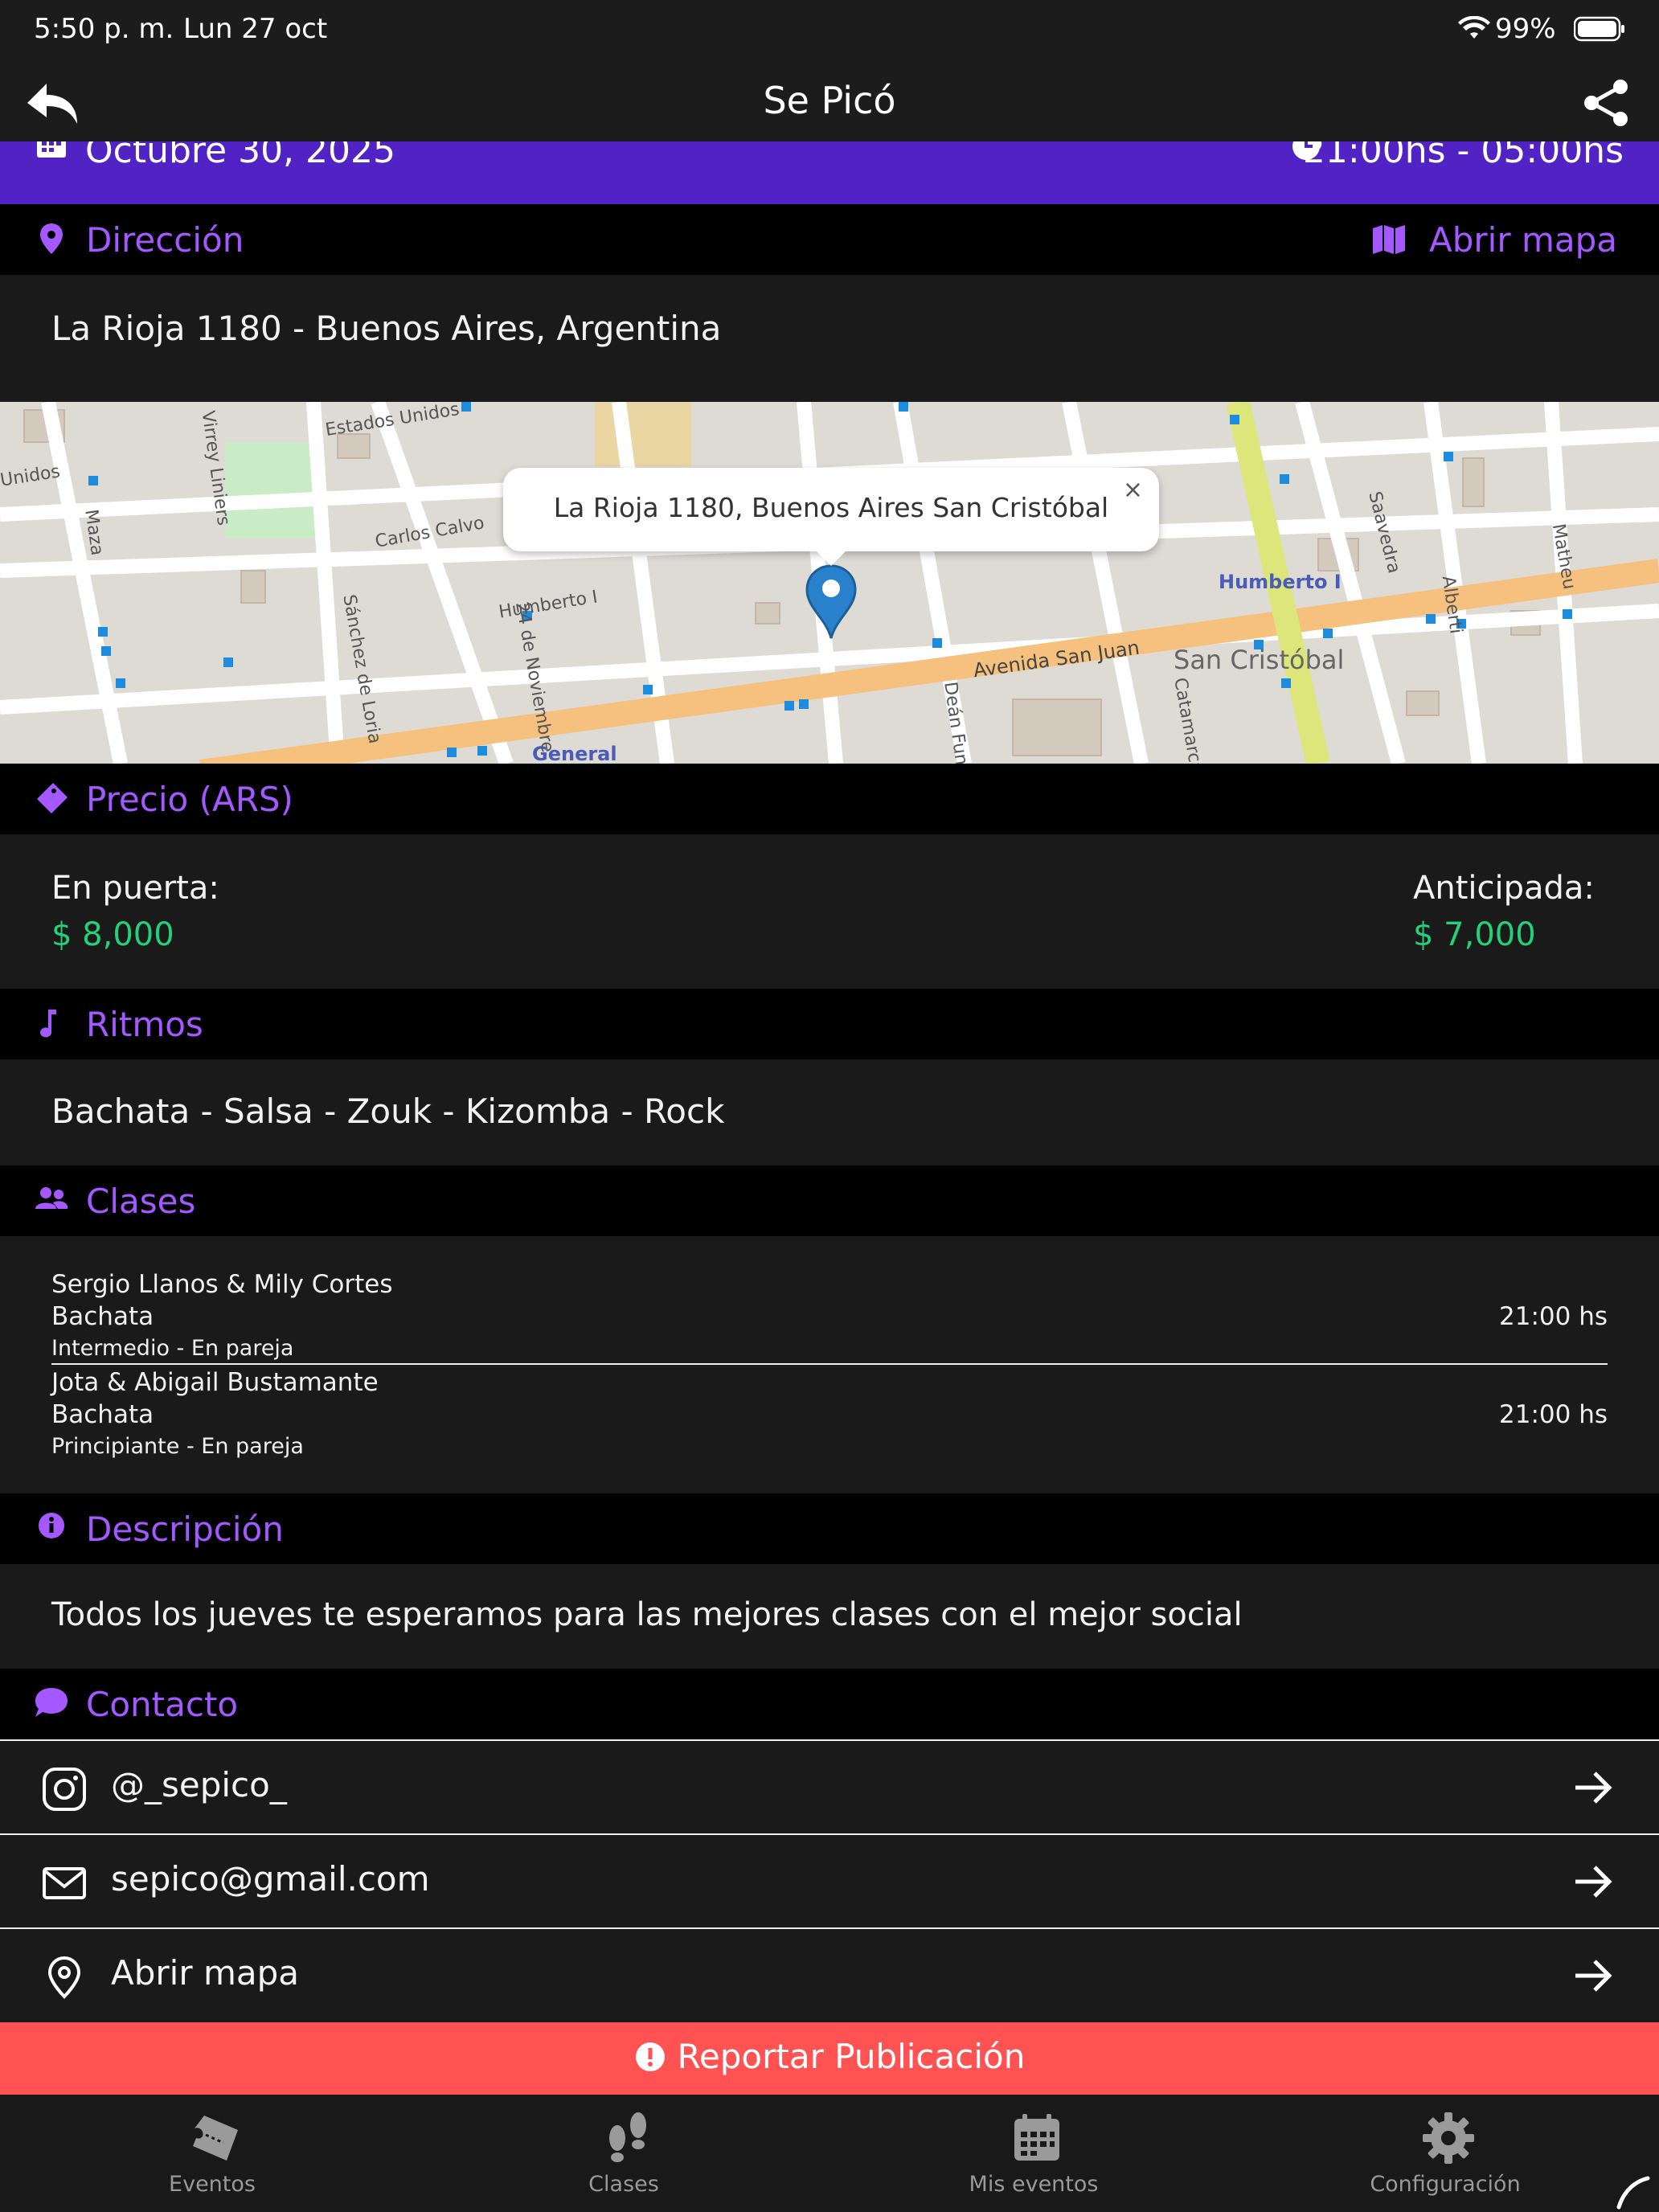 The width and height of the screenshot is (1659, 2212). What do you see at coordinates (51, 1198) in the screenshot?
I see `users-icon` at bounding box center [51, 1198].